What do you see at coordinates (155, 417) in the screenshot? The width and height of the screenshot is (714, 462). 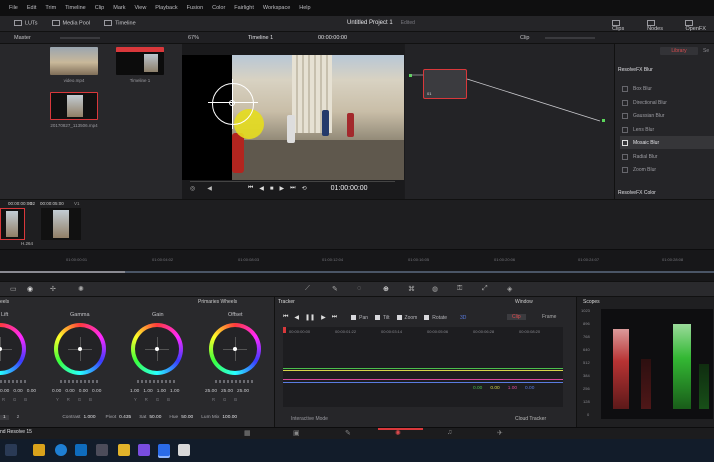 I see `sat-value: 50.00` at bounding box center [155, 417].